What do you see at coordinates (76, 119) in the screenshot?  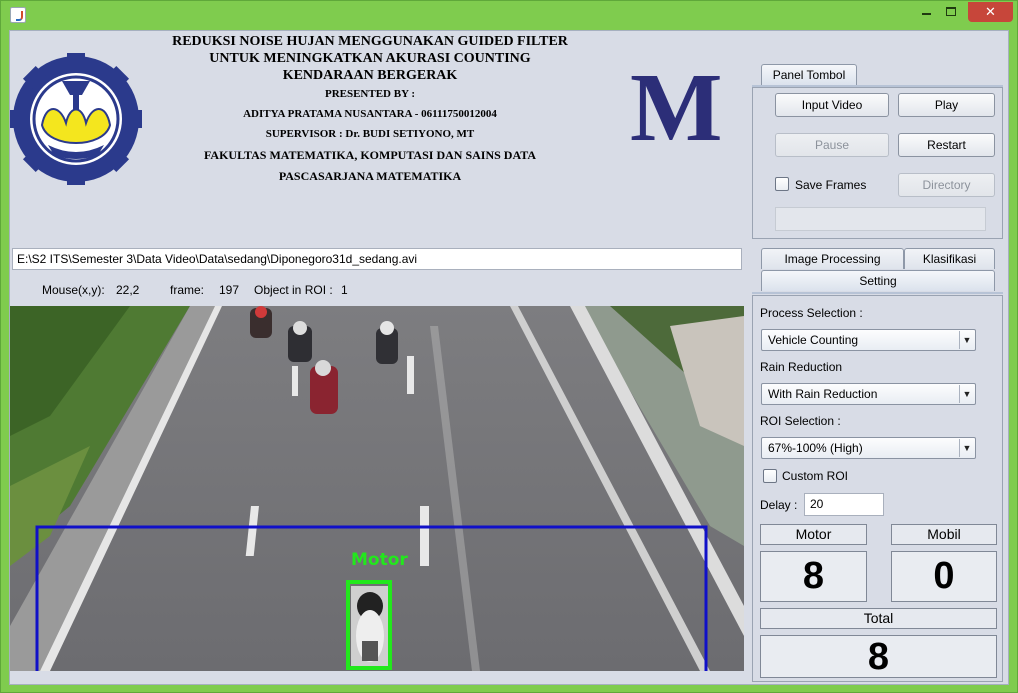 I see `its-logo` at bounding box center [76, 119].